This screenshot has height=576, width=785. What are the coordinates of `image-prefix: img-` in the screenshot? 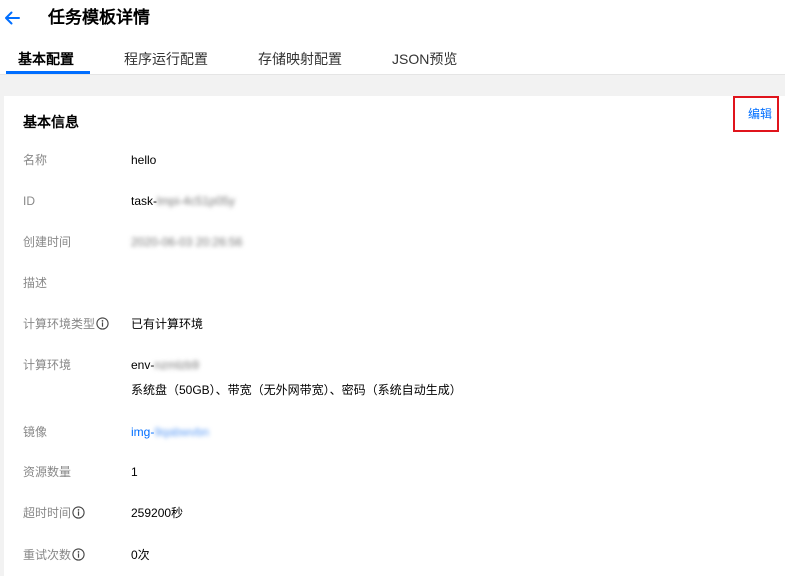 It's located at (143, 432).